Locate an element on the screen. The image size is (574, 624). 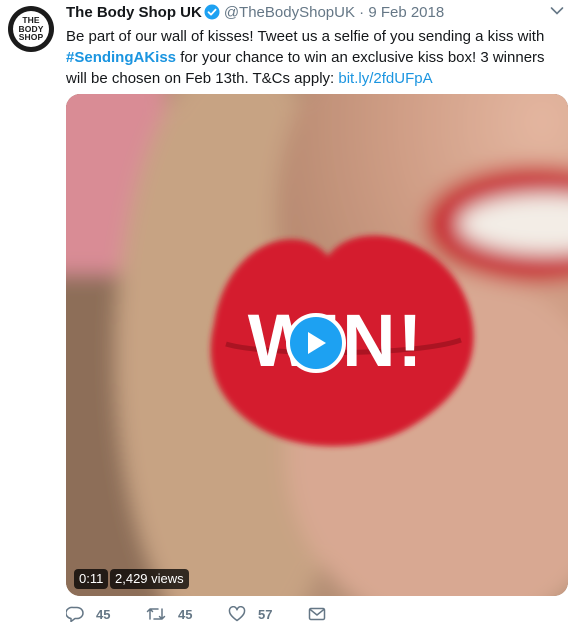
user-handle: @TheBodyShopUK is located at coordinates (289, 12).